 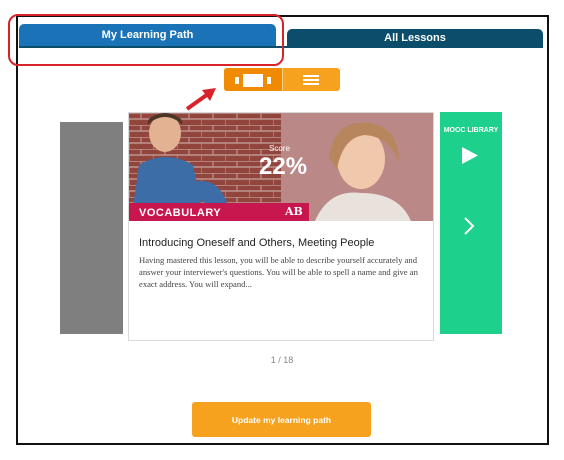 What do you see at coordinates (200, 99) in the screenshot?
I see `annotation-arrow-icon` at bounding box center [200, 99].